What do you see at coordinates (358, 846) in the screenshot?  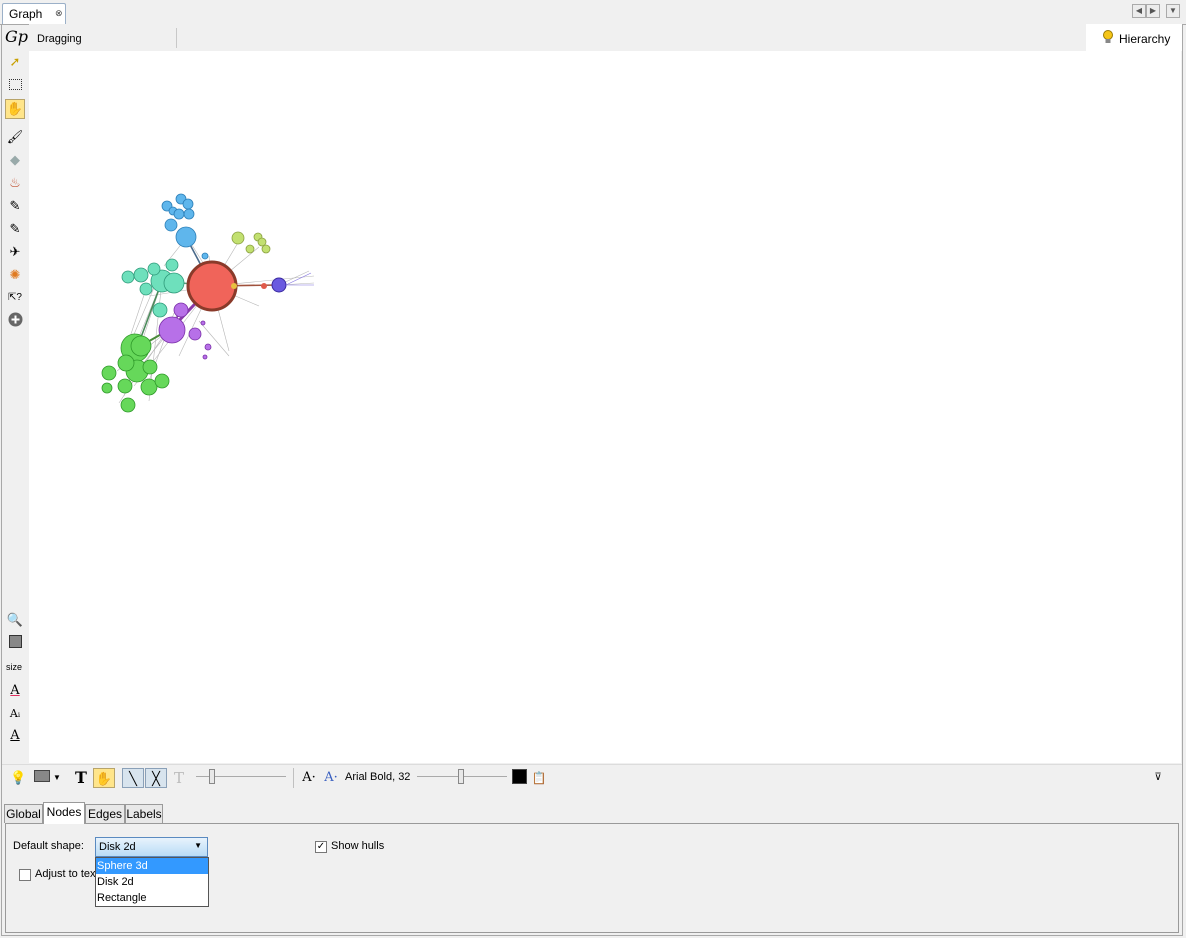 I see `show-hulls-label: Show hulls` at bounding box center [358, 846].